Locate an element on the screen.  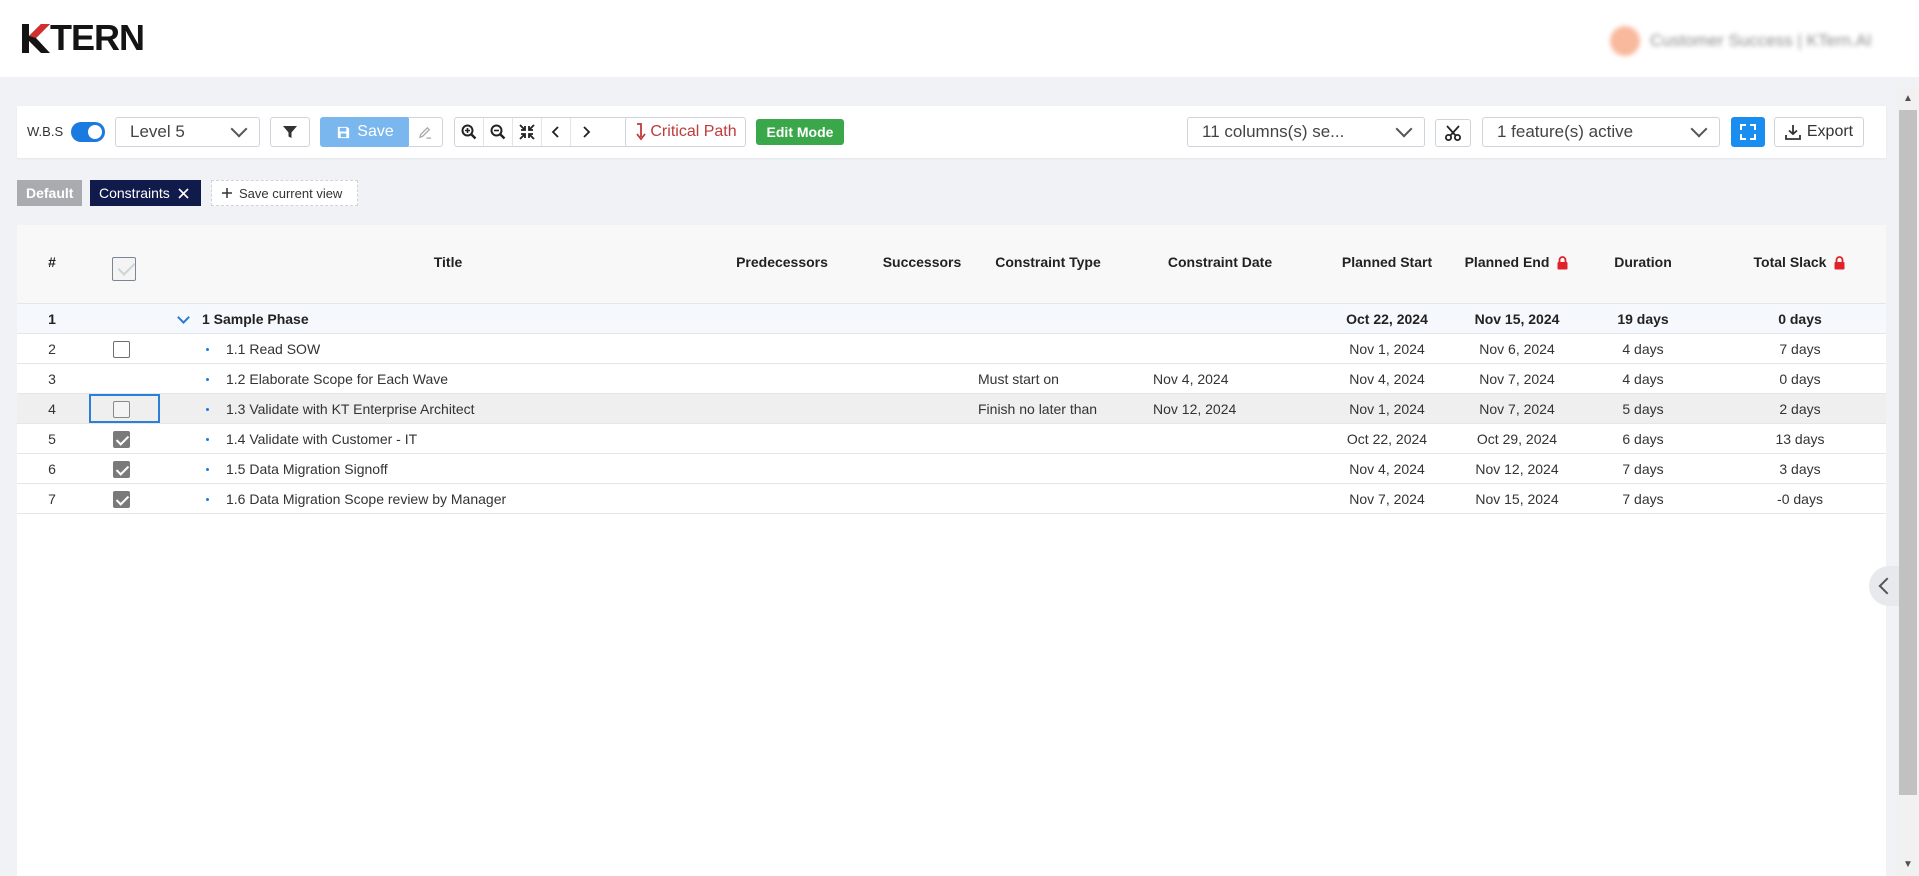
chevron-left-icon is located at coordinates (555, 132).